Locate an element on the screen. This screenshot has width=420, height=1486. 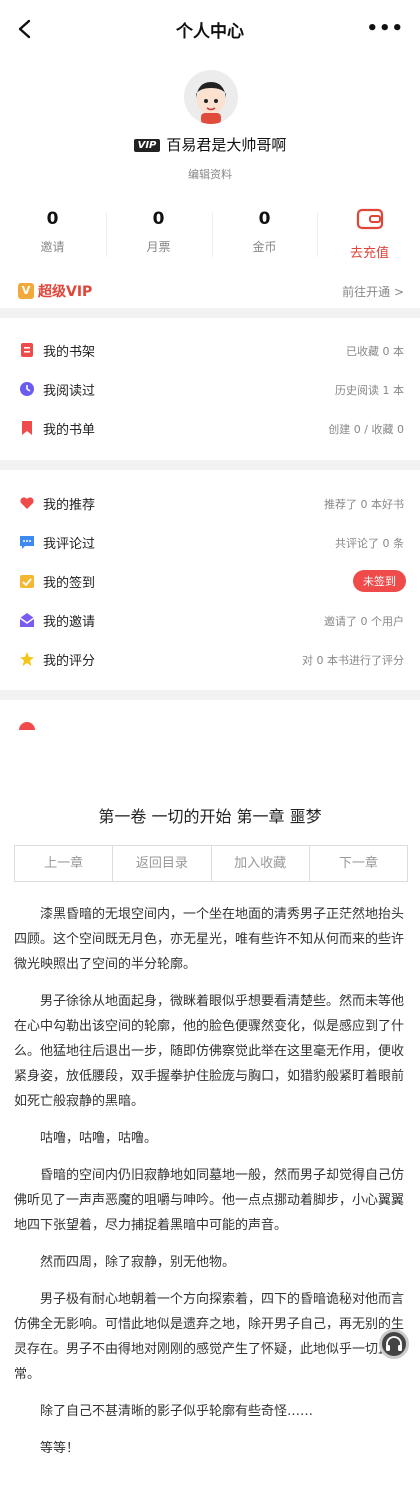
paragraph: 等等！ is located at coordinates (60, 1448).